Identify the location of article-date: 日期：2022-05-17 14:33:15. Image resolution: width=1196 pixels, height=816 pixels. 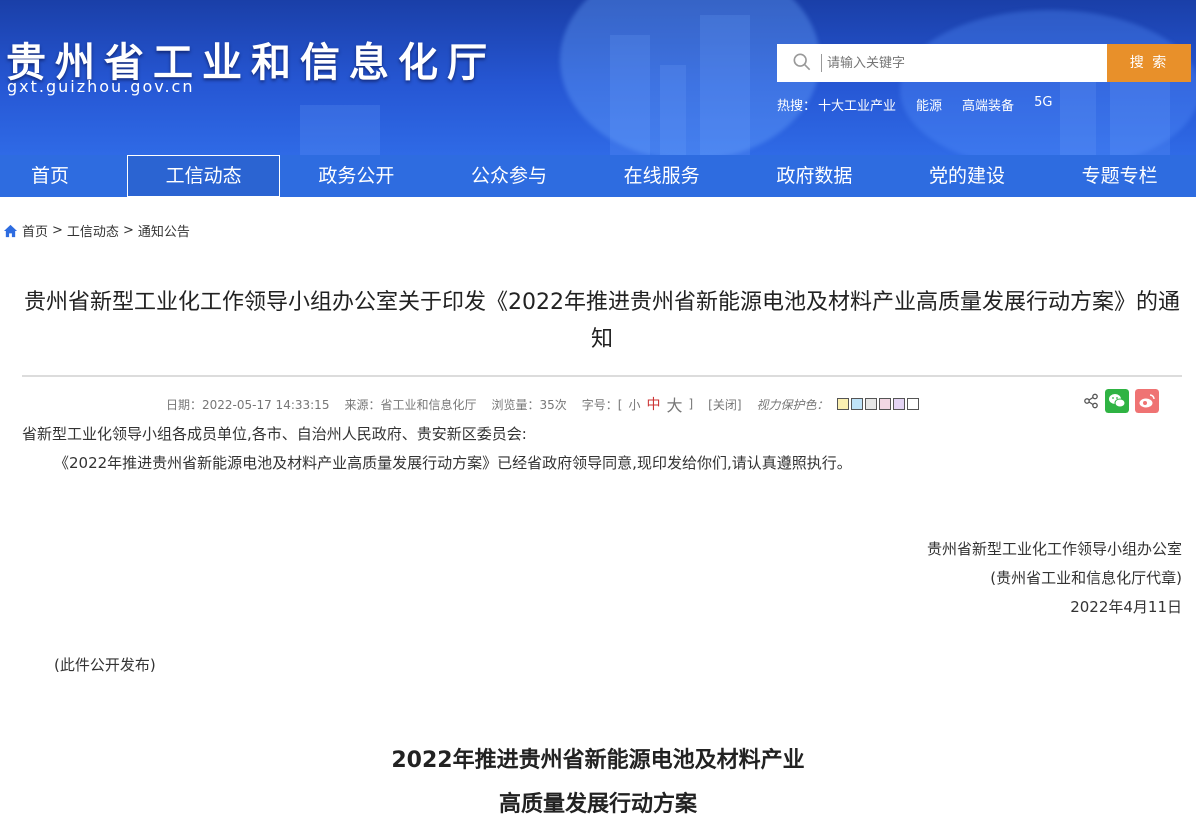
(248, 404).